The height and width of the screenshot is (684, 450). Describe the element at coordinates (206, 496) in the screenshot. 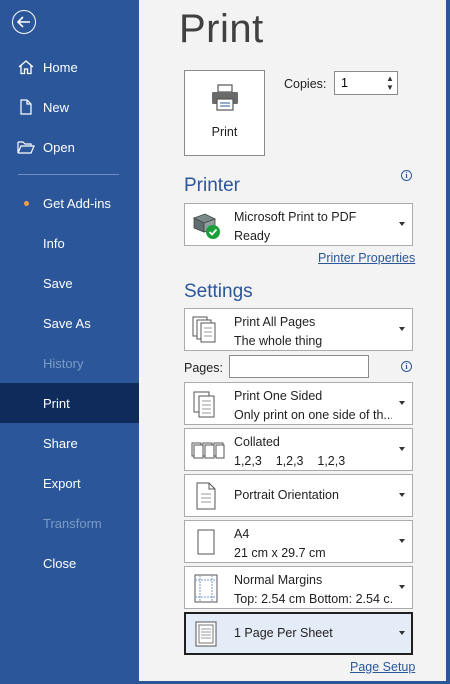

I see `portrait-icon` at that location.